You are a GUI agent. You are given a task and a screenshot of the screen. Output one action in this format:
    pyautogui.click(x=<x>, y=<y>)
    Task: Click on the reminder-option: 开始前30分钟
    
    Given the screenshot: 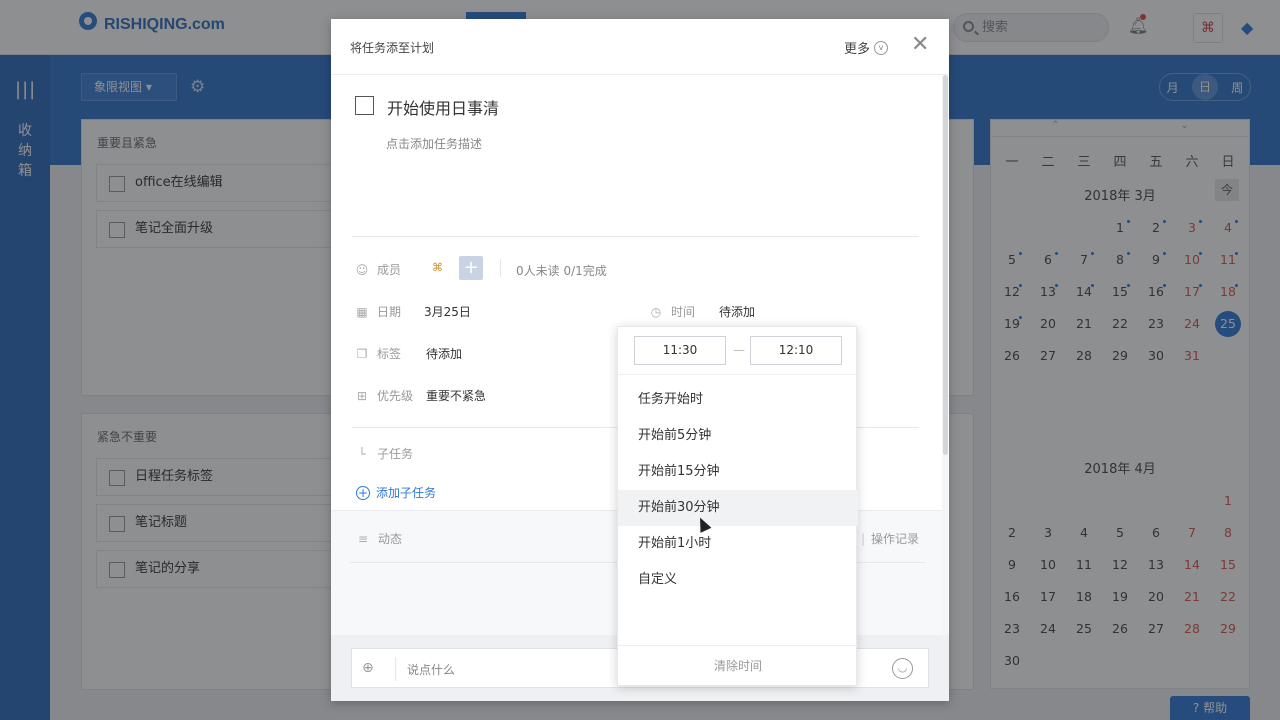 What is the action you would take?
    pyautogui.click(x=738, y=508)
    